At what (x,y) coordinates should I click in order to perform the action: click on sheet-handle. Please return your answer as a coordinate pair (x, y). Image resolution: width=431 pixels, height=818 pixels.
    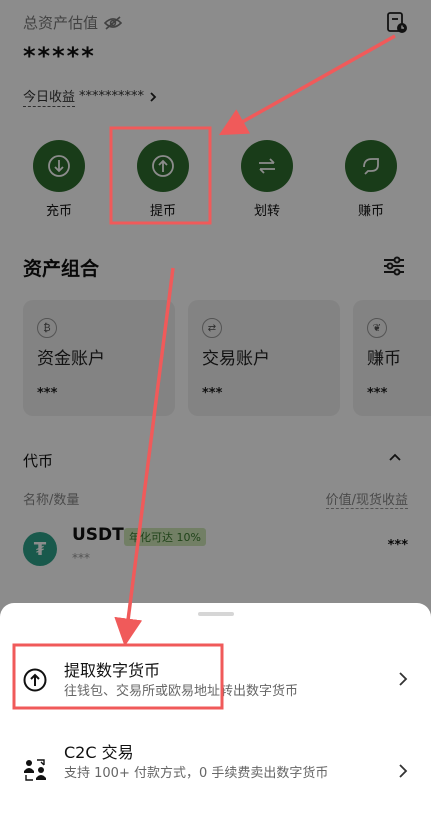
    Looking at the image, I should click on (216, 614).